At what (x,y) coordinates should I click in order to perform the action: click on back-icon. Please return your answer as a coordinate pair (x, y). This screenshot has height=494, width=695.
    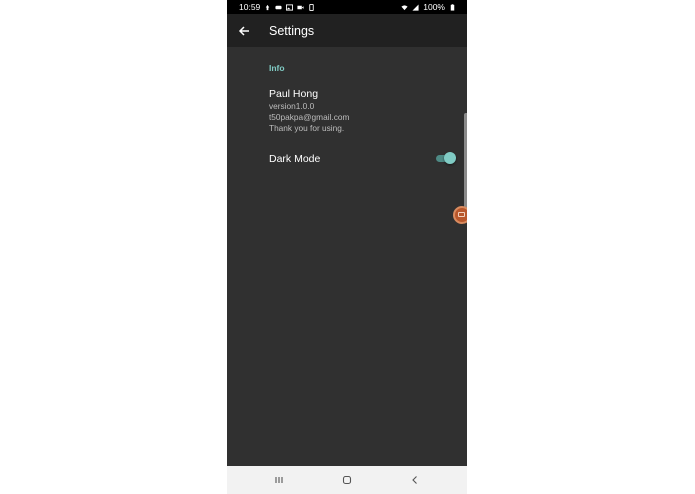
    Looking at the image, I should click on (414, 480).